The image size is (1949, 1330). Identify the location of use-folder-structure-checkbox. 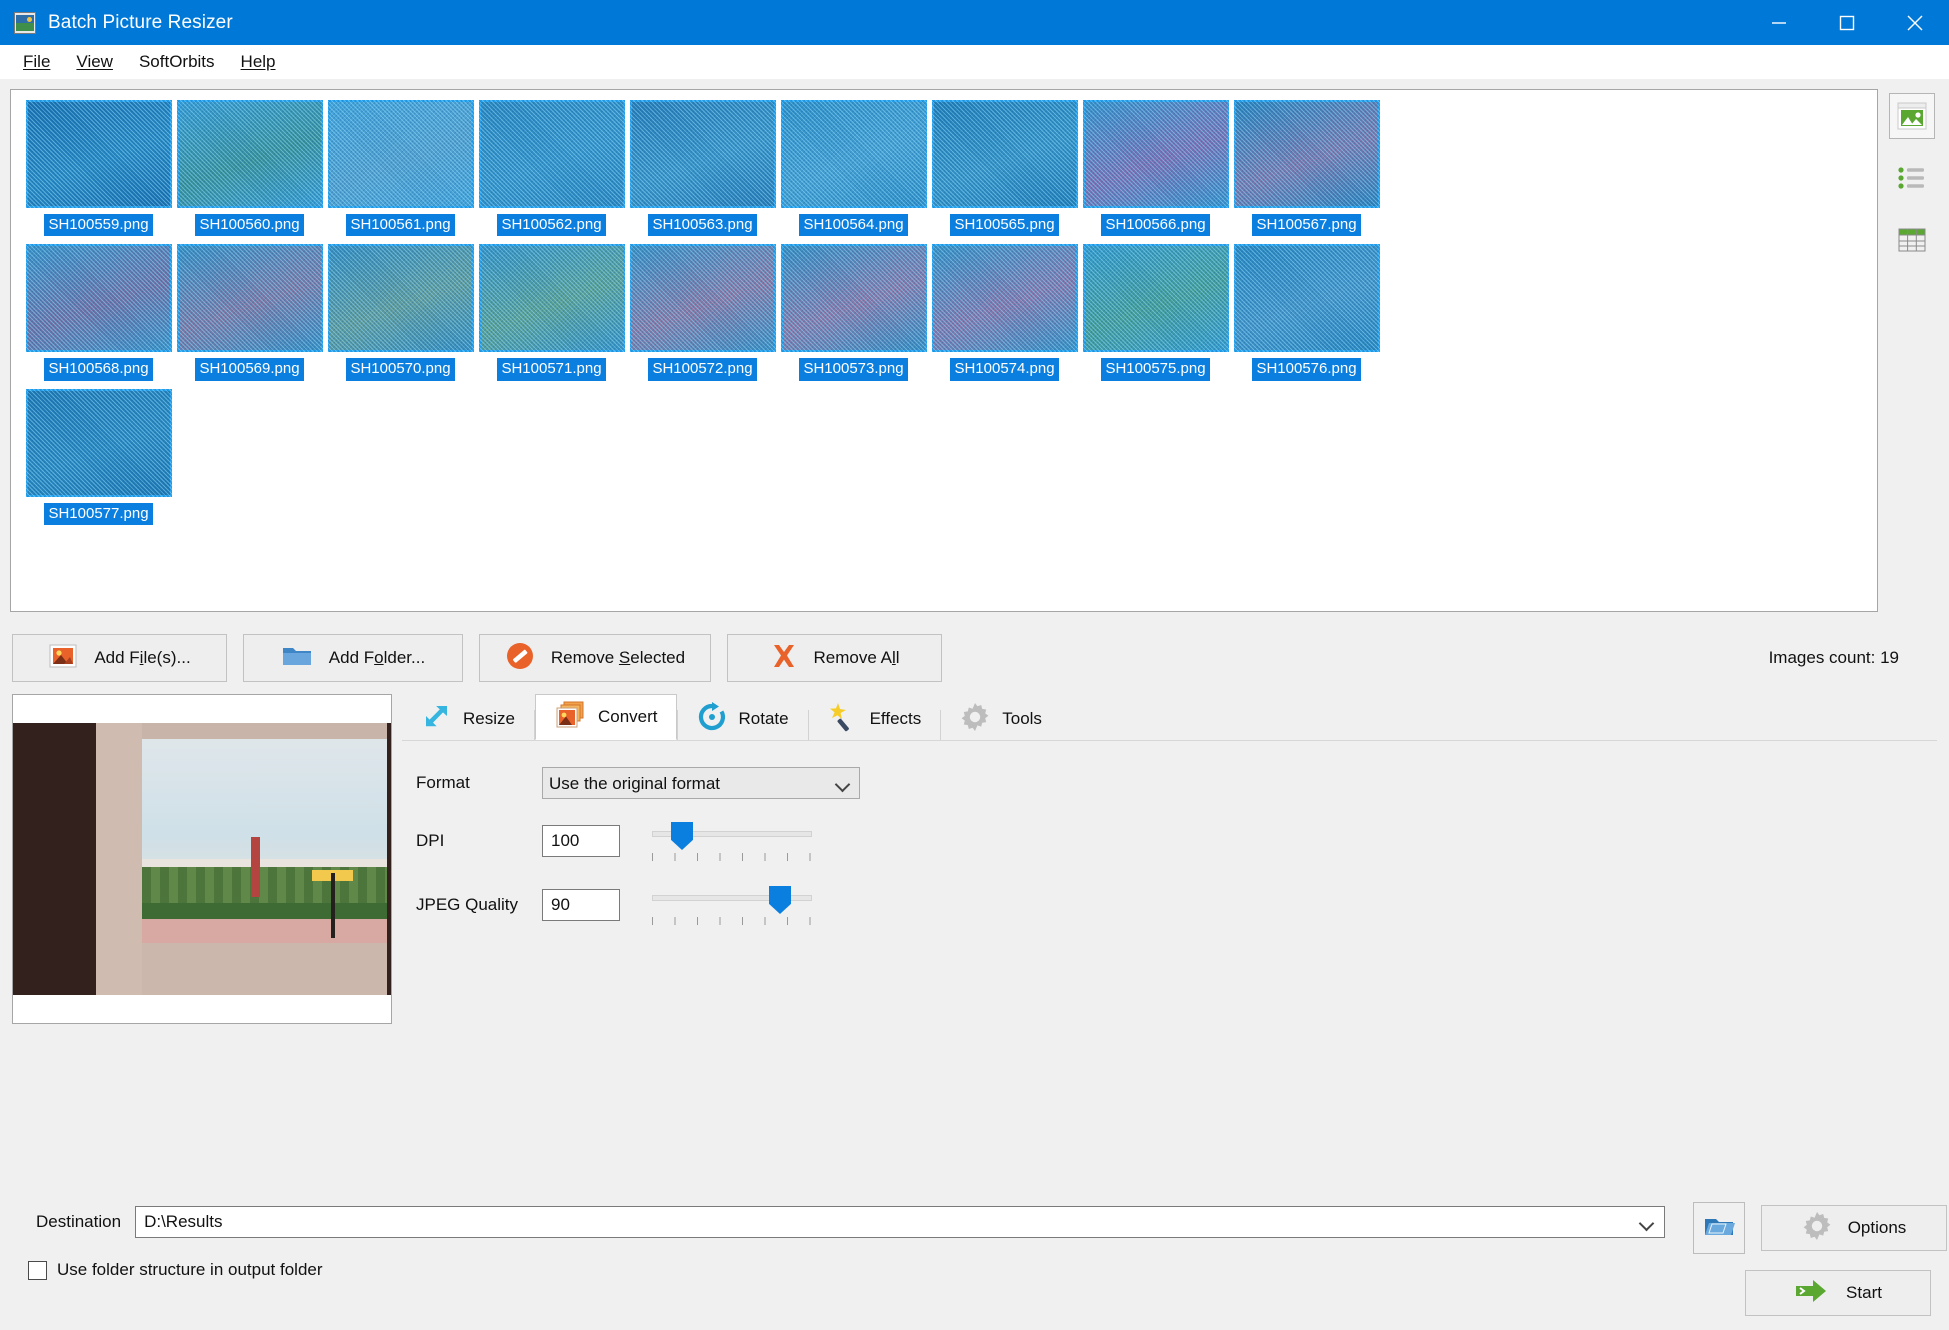
(37, 1270).